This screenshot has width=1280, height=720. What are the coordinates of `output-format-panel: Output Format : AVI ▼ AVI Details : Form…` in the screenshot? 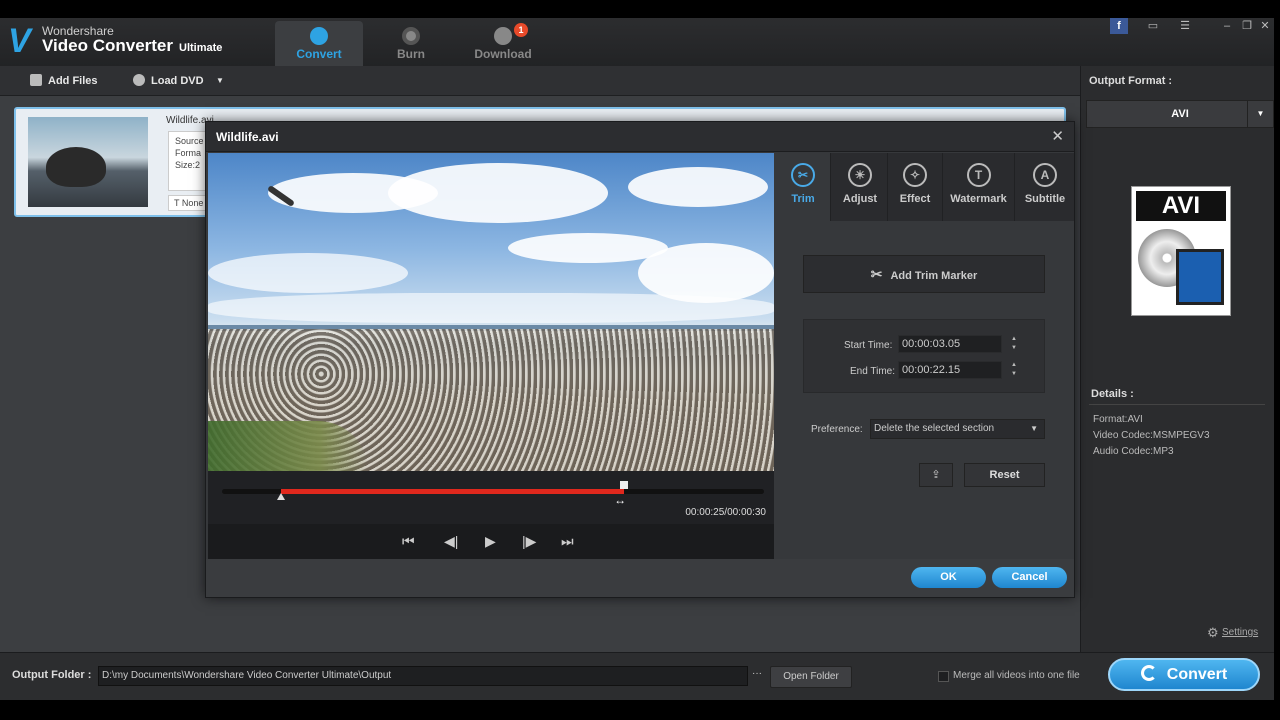 It's located at (1177, 359).